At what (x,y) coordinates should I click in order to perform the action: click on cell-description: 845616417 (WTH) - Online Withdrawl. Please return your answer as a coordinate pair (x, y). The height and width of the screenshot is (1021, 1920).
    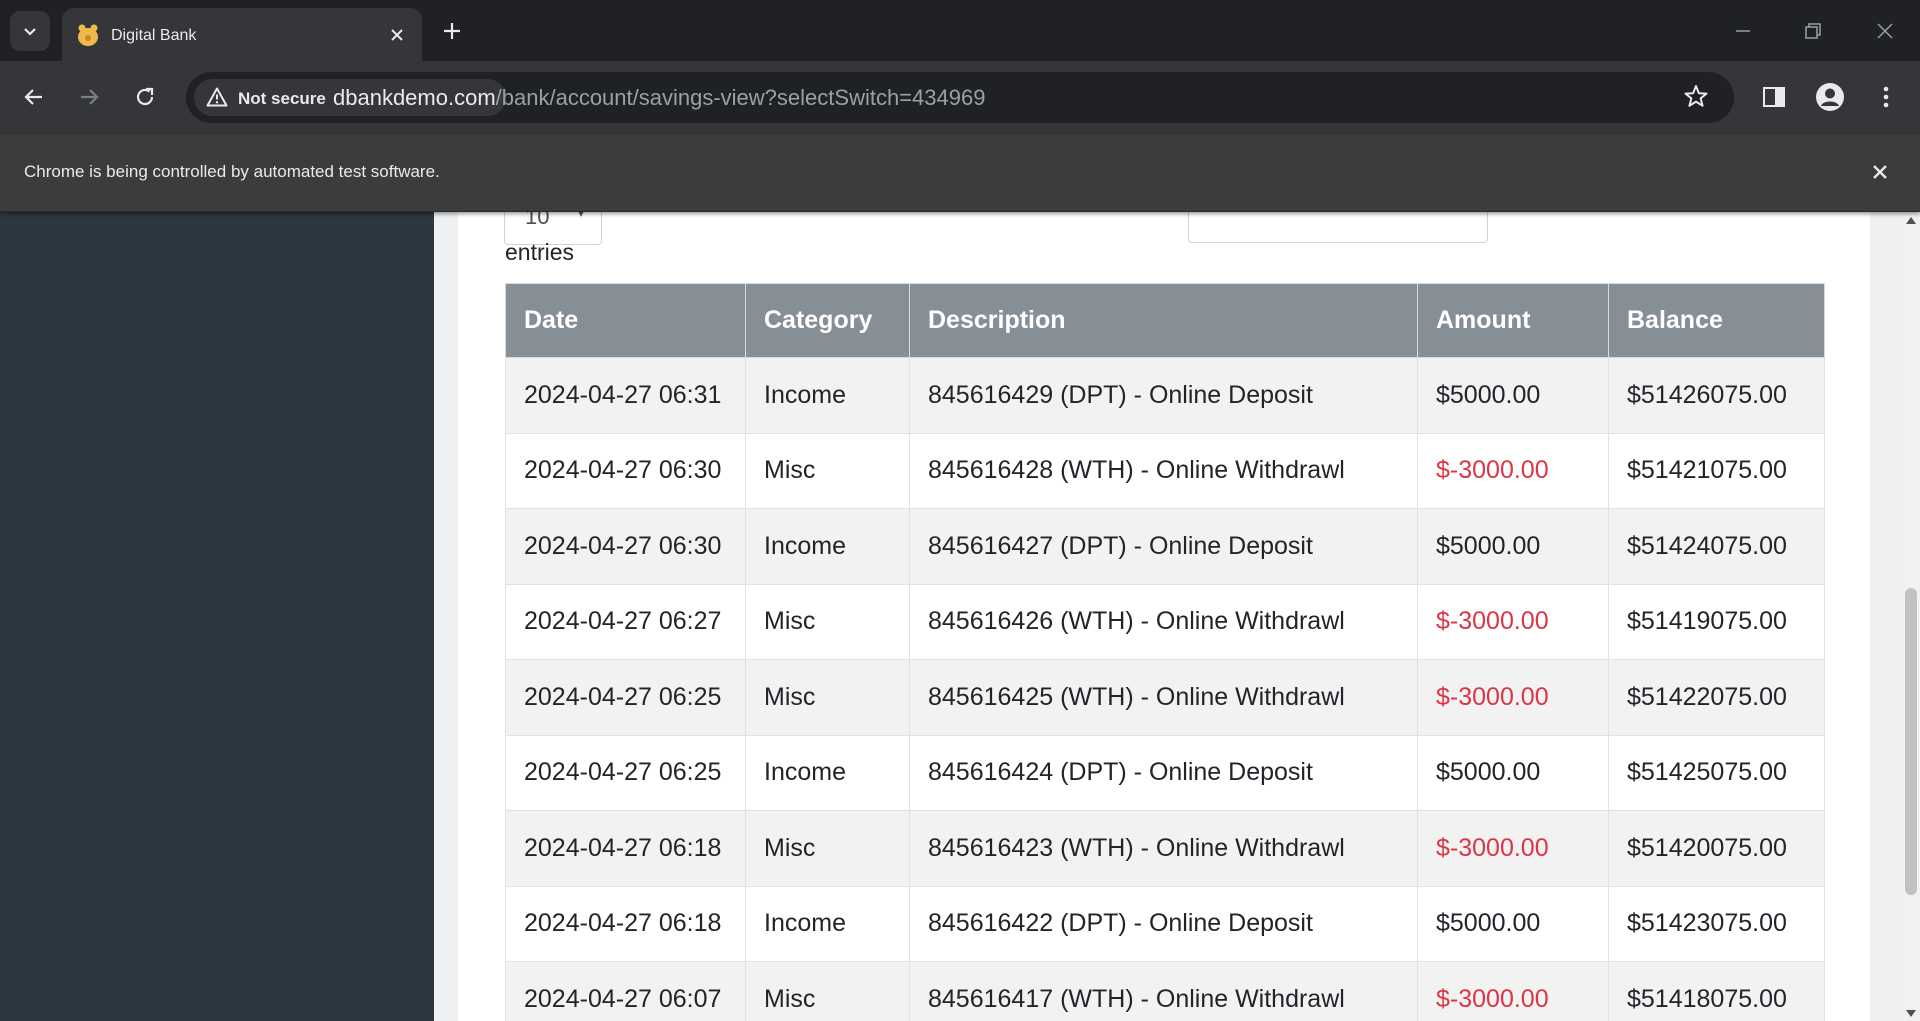
    Looking at the image, I should click on (1163, 991).